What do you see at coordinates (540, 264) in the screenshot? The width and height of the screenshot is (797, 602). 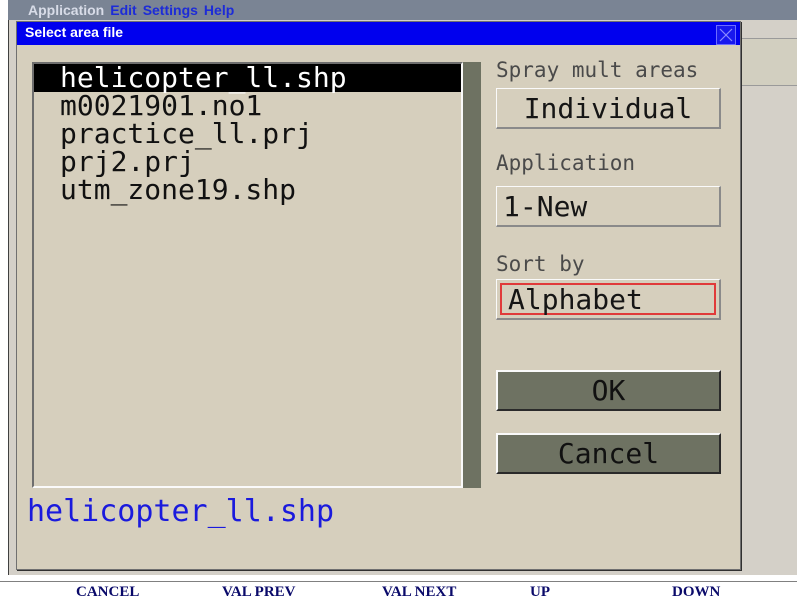 I see `sort-by-label: Sort by` at bounding box center [540, 264].